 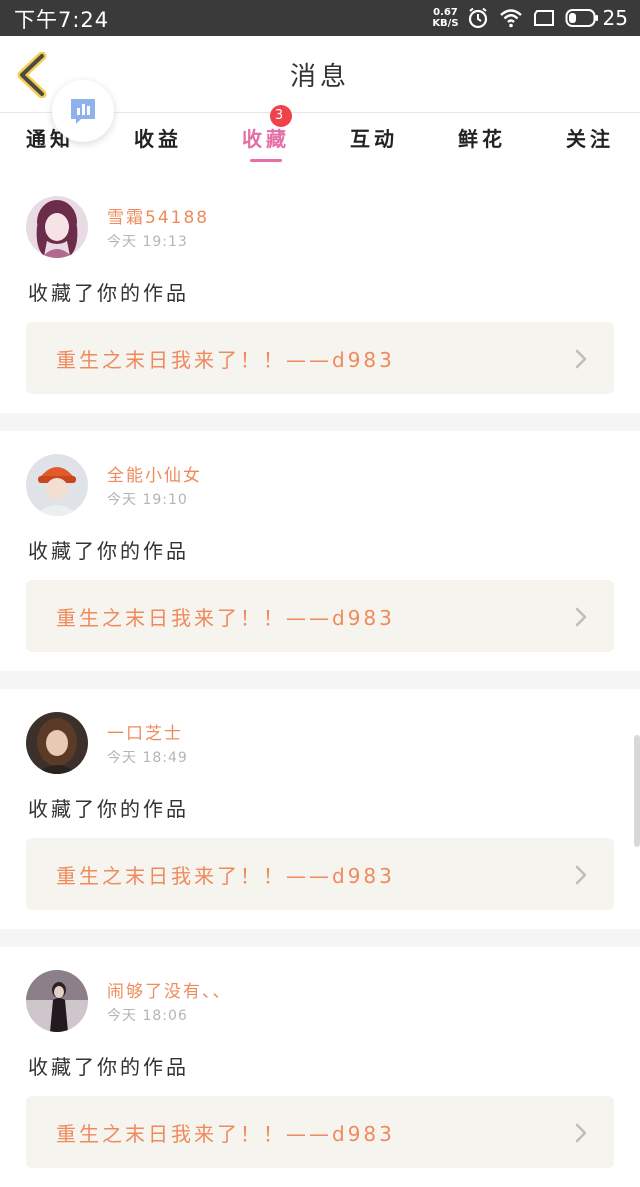 What do you see at coordinates (147, 500) in the screenshot?
I see `timestamp: 今天 19:10` at bounding box center [147, 500].